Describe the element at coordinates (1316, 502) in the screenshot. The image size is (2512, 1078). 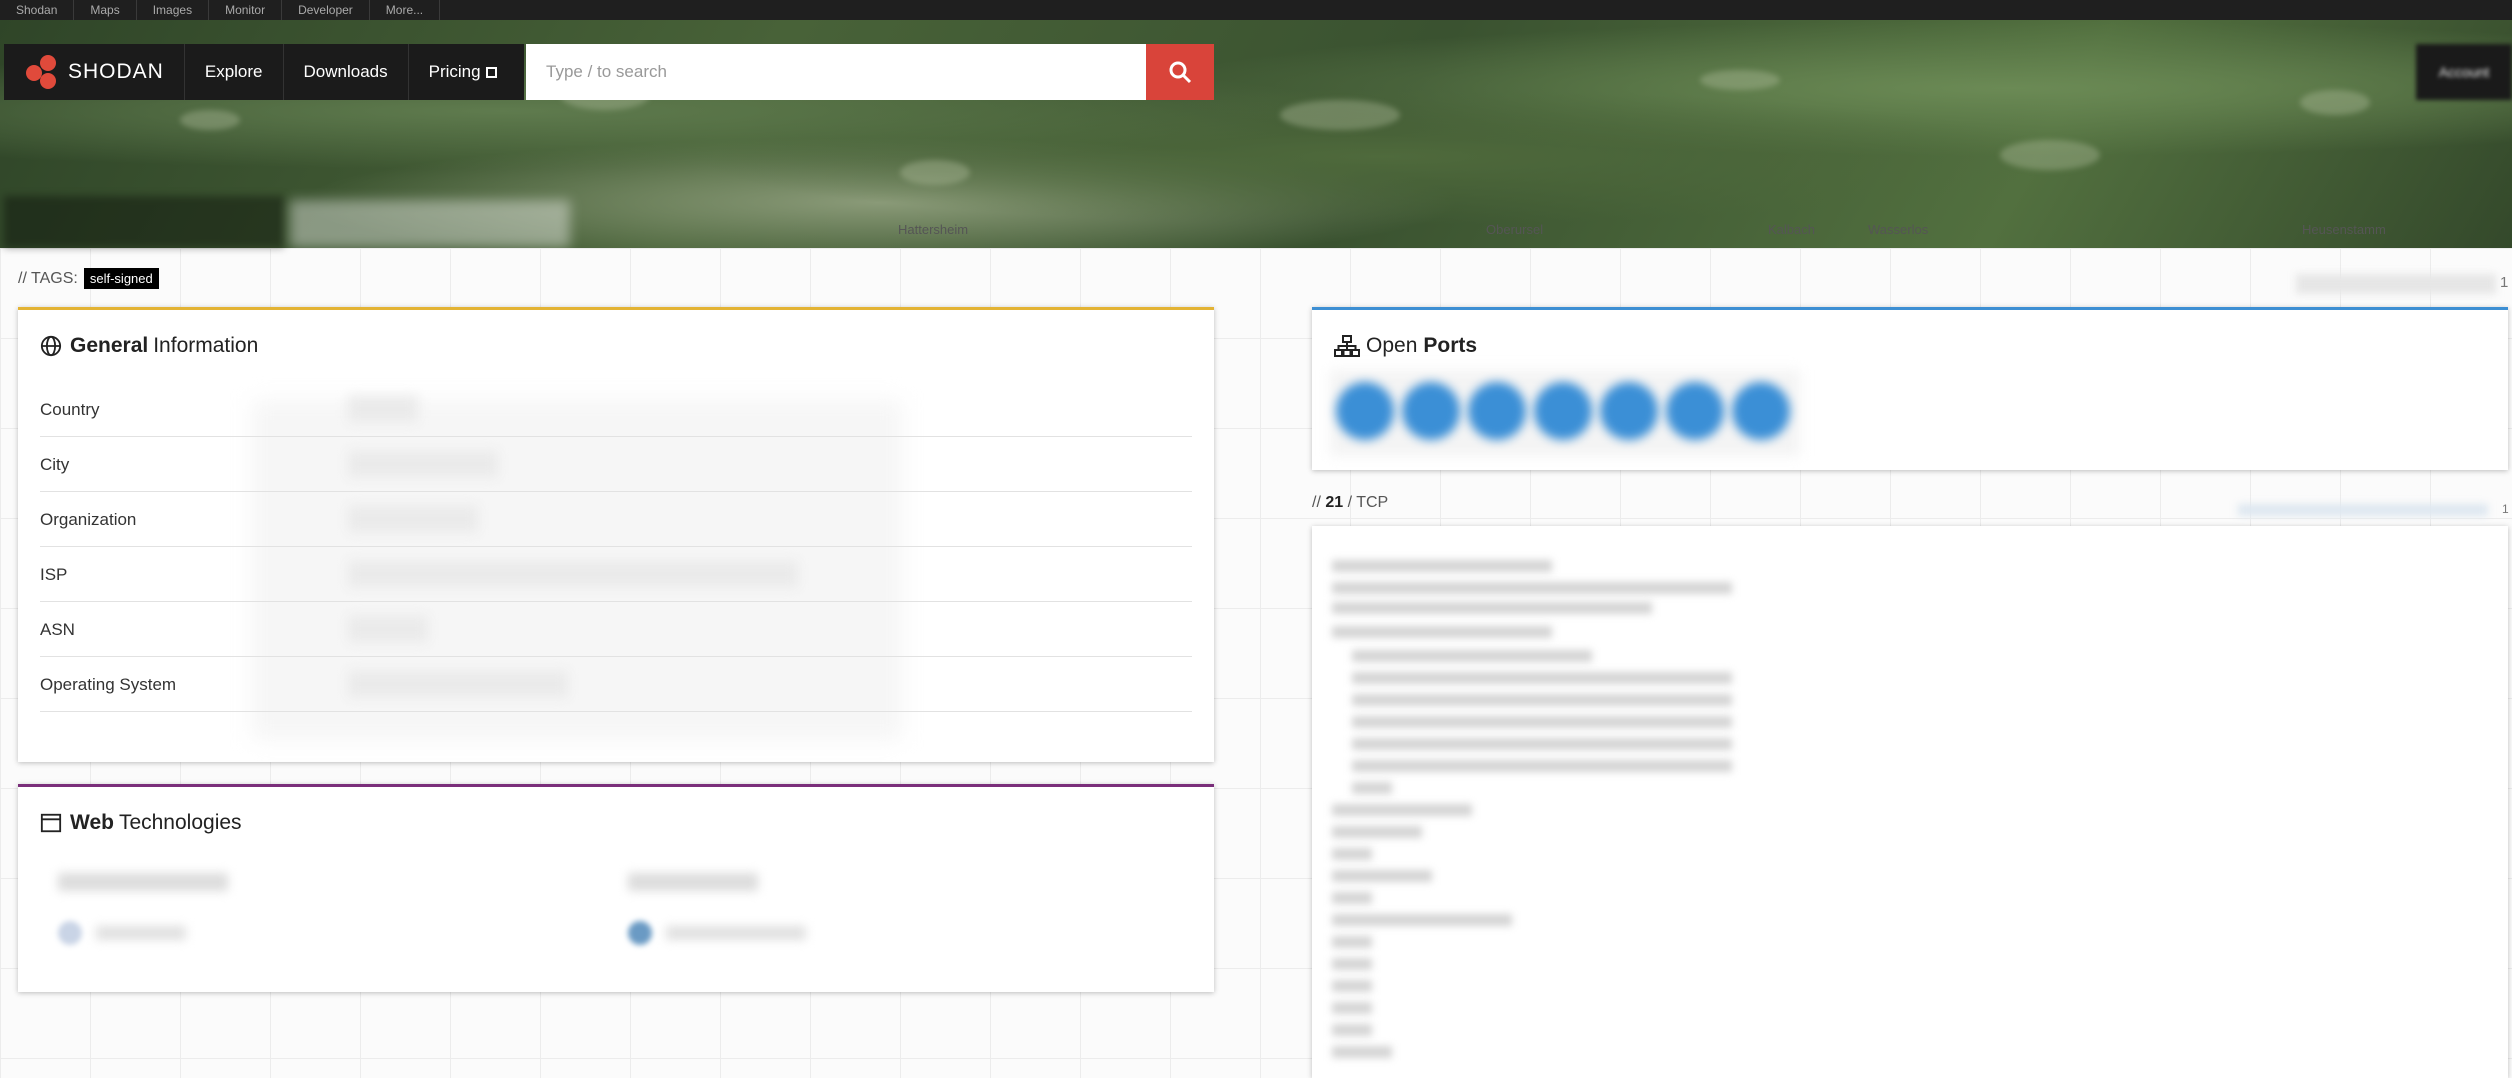
I see `port-heading-prefix: //` at that location.